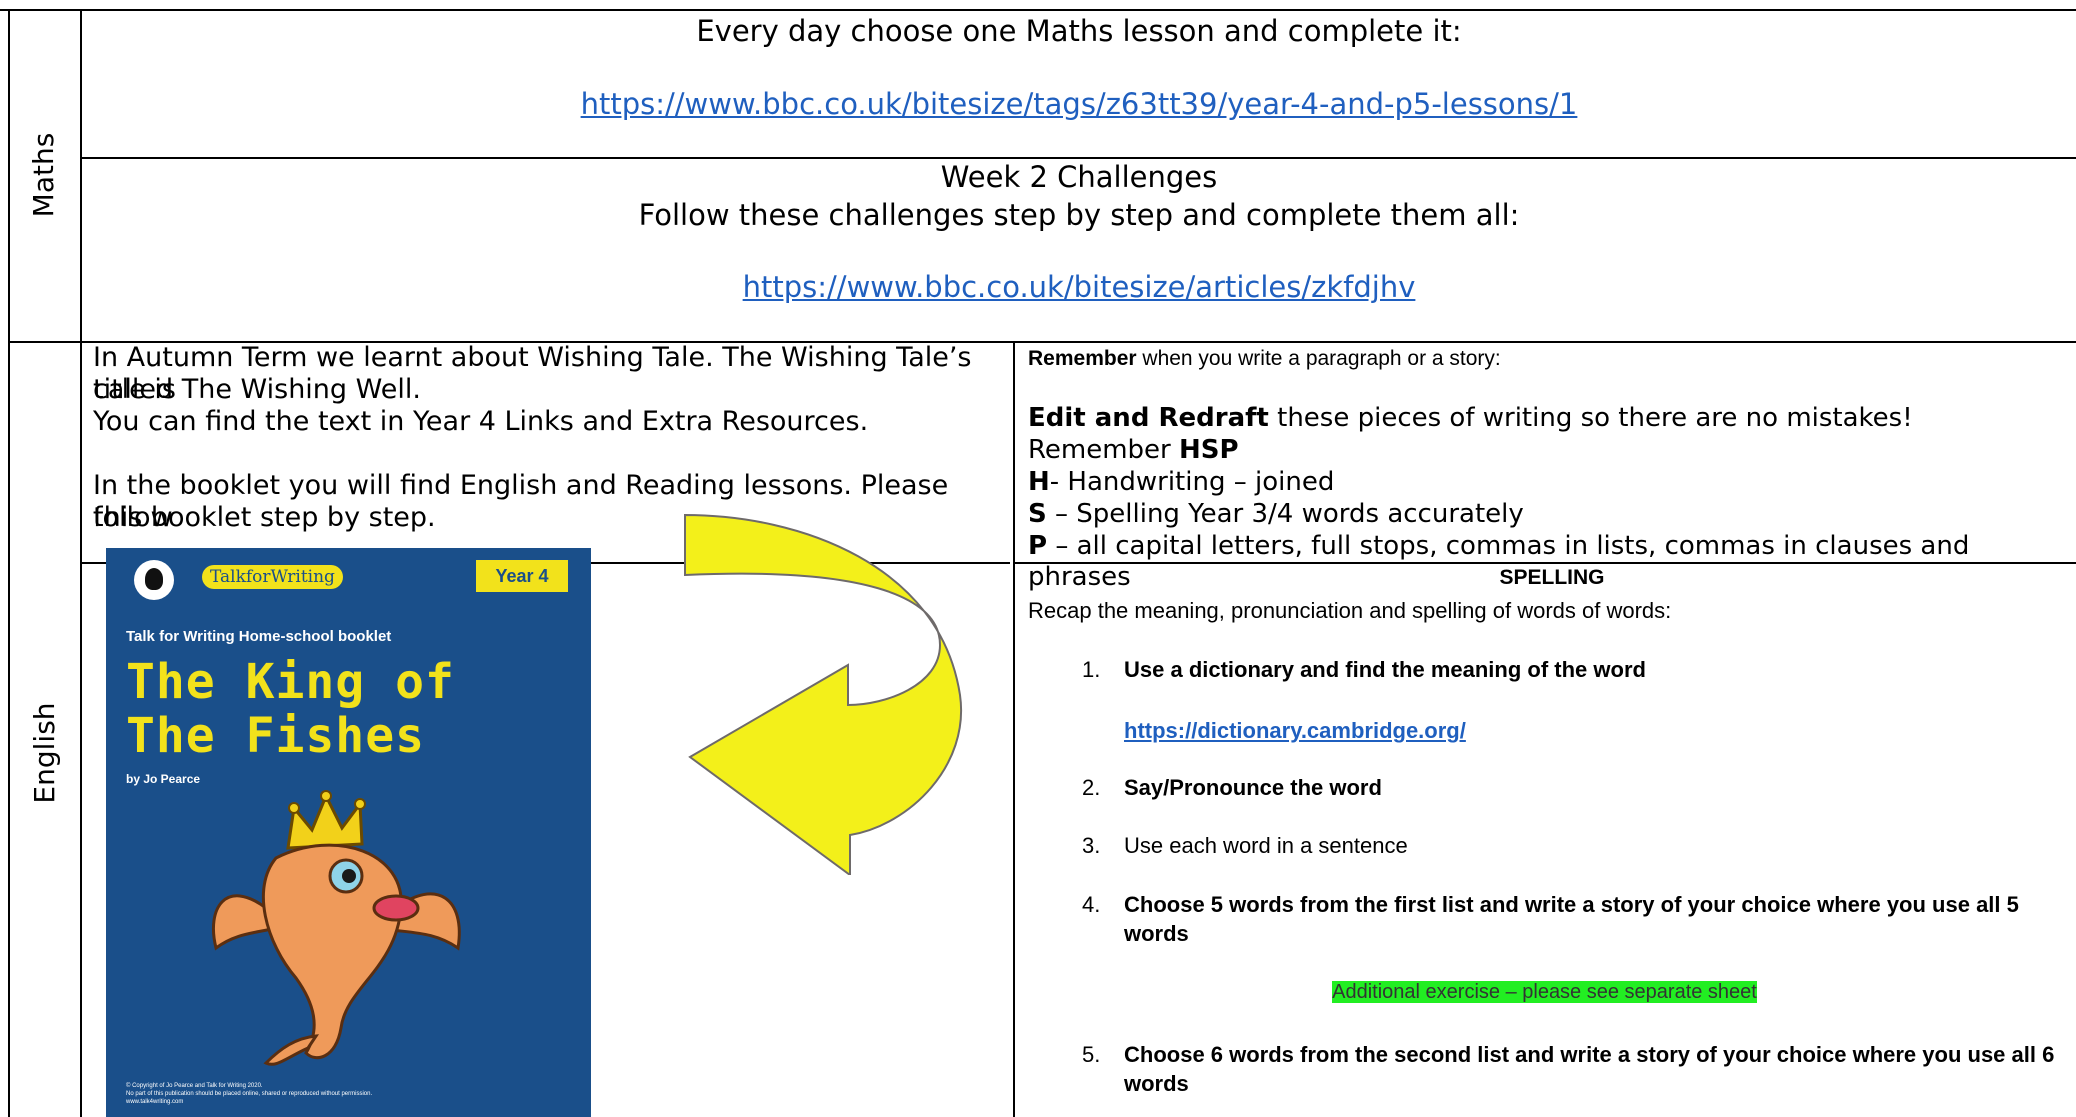  Describe the element at coordinates (1091, 1054) in the screenshot. I see `item-5-number: 5.` at that location.